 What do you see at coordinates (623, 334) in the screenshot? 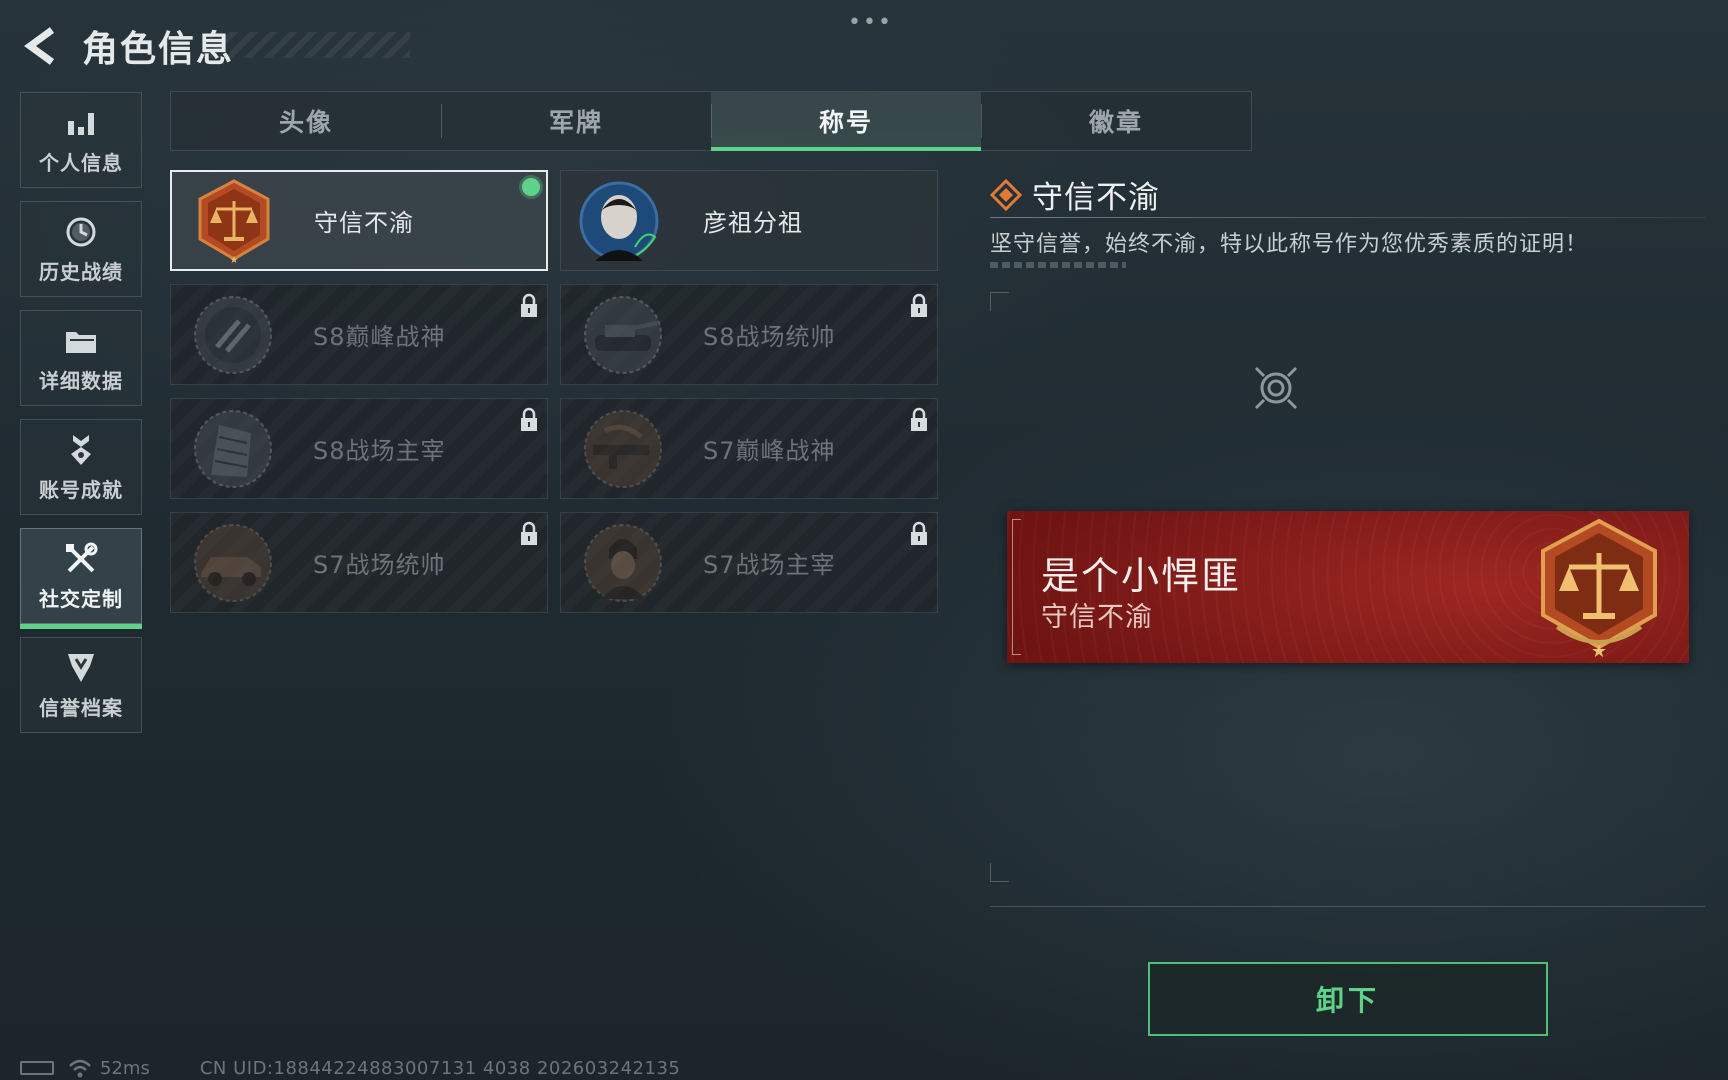
I see `tank-emblem` at bounding box center [623, 334].